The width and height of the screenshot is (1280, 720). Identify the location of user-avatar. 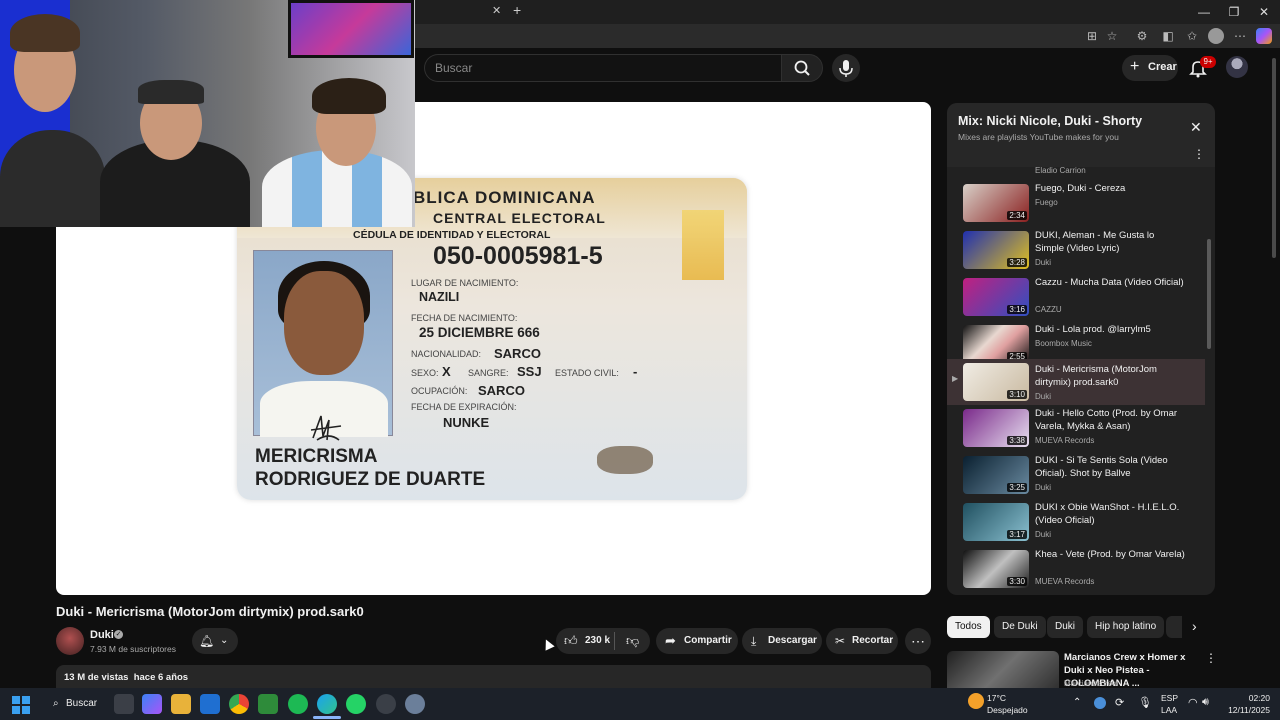
(1237, 67).